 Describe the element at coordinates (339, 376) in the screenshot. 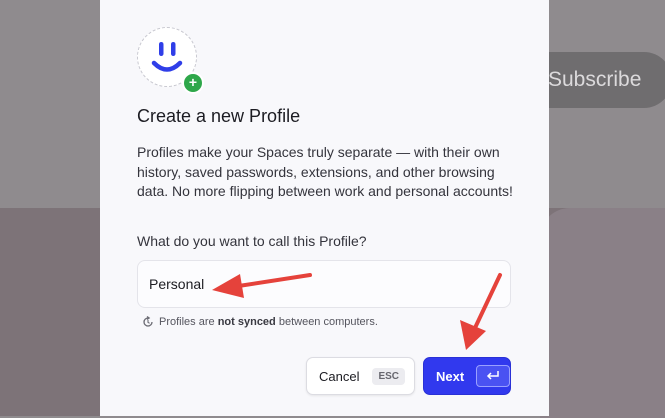

I see `cancel-label: Cancel` at that location.